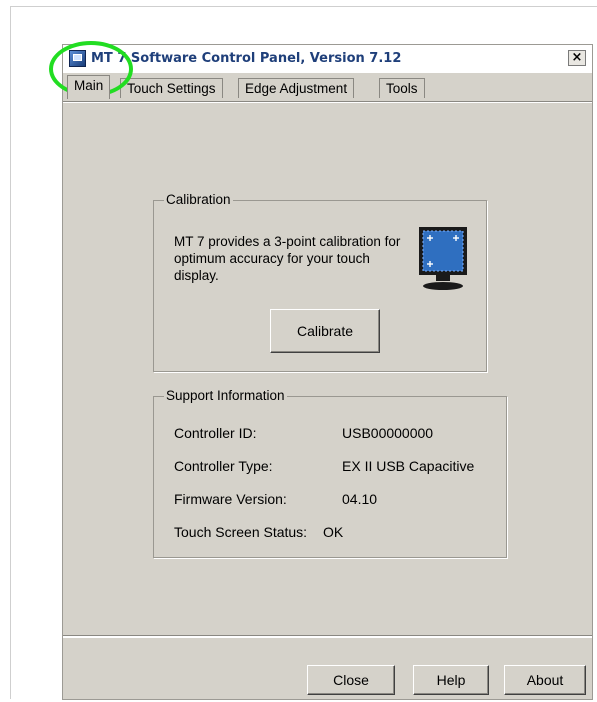 The height and width of the screenshot is (702, 597). I want to click on tab-touch-settings: Touch Settings, so click(171, 88).